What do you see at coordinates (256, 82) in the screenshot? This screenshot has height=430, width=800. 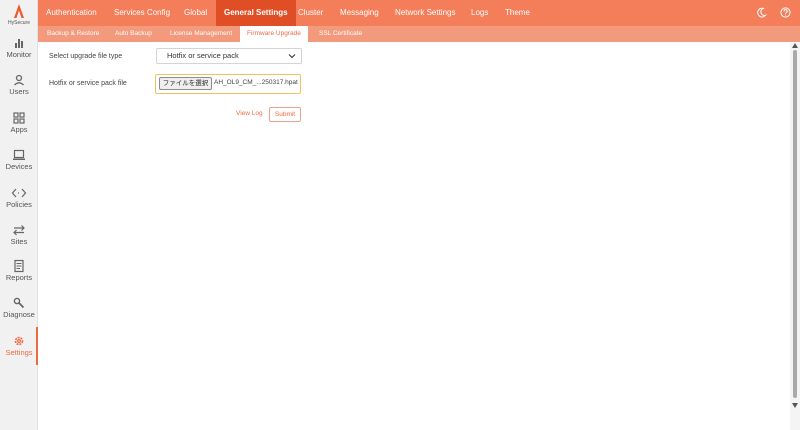 I see `selected-file-name: AH_OL9_CM_...250317.hpat` at bounding box center [256, 82].